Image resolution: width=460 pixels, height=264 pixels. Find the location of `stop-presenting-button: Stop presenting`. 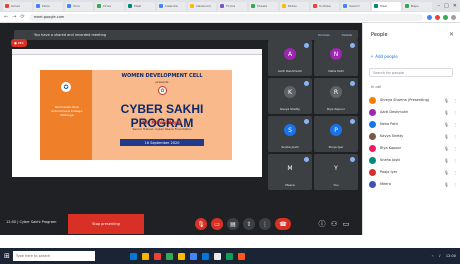

stop-presenting-button: Stop presenting is located at coordinates (106, 224).